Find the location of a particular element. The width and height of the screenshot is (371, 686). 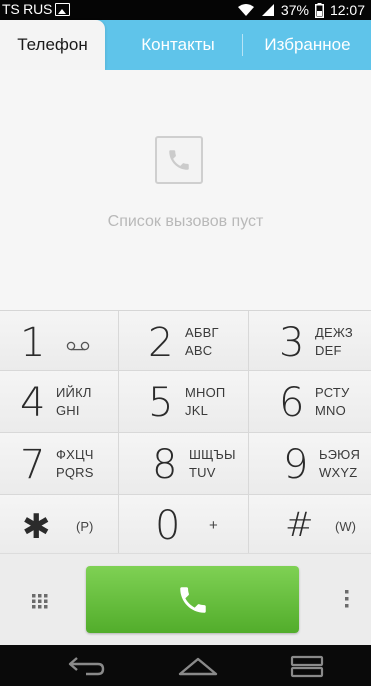

key-digit: 8 is located at coordinates (165, 465).